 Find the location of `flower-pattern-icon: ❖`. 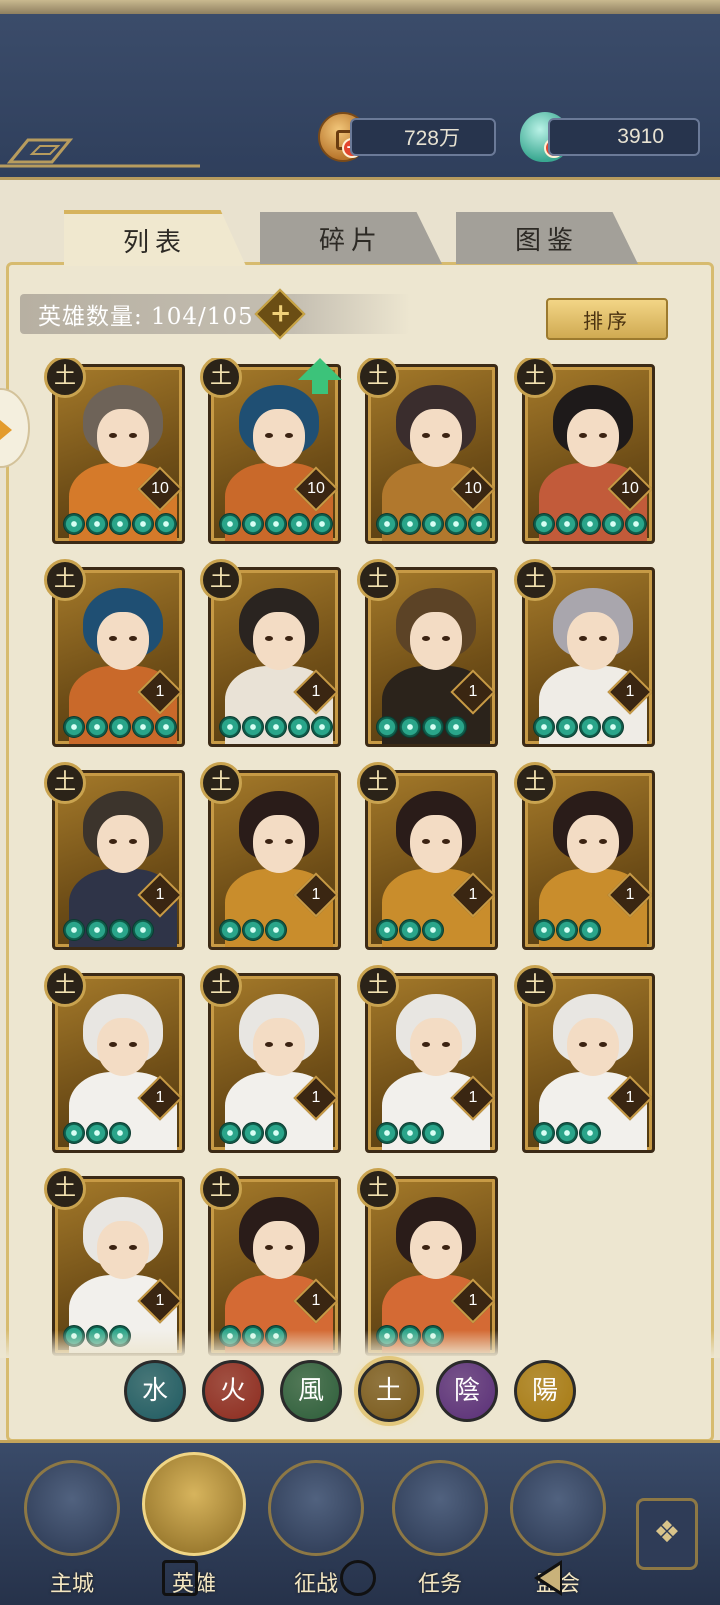

flower-pattern-icon: ❖ is located at coordinates (667, 1534).